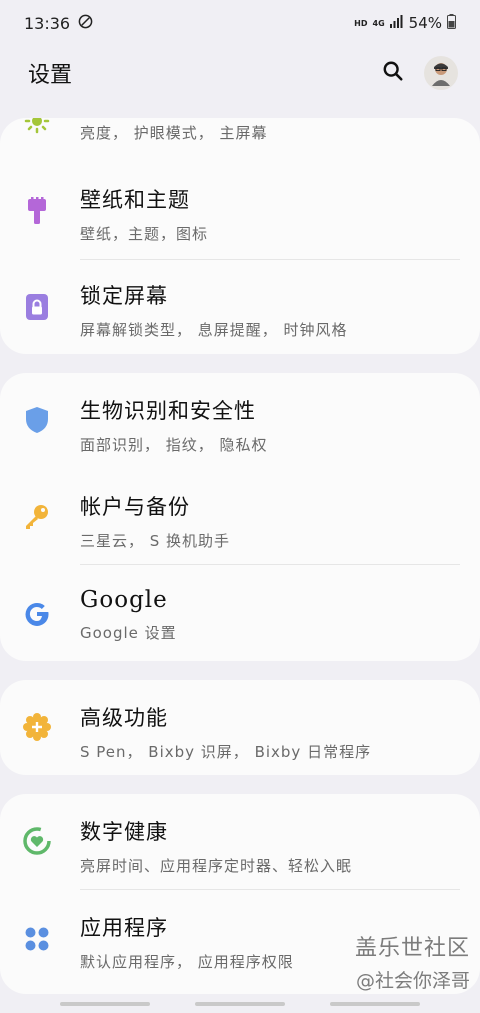 The width and height of the screenshot is (480, 1013). I want to click on signal-icon, so click(396, 23).